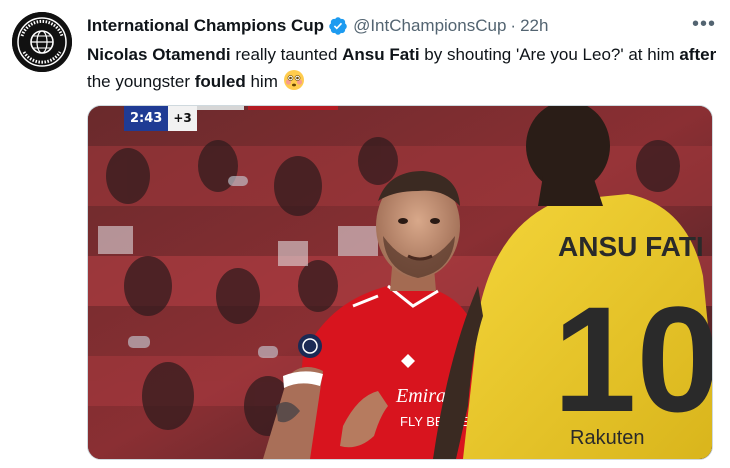 The height and width of the screenshot is (468, 730). I want to click on text-segment: by shouting 'Are you Leo?' at him, so click(549, 54).